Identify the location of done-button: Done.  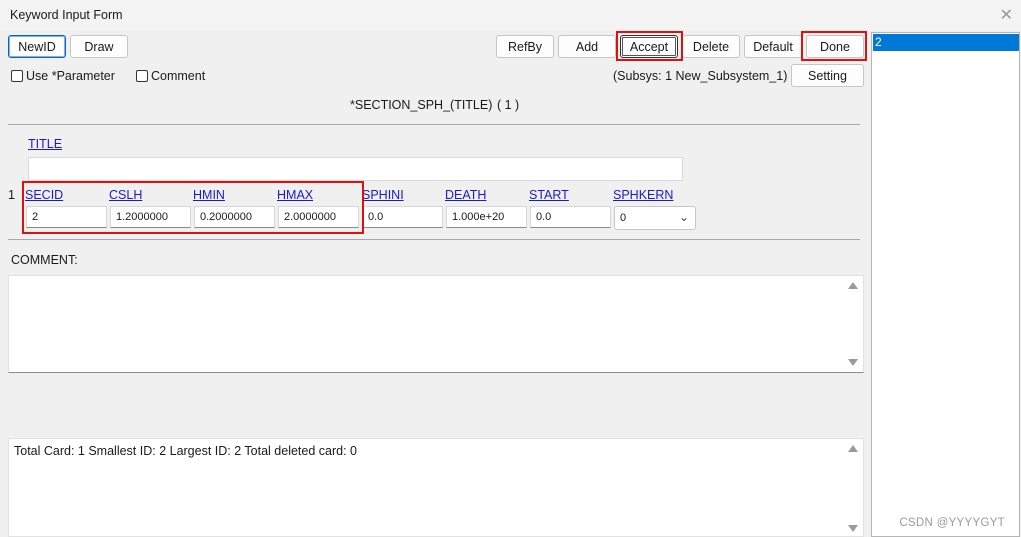
(835, 46).